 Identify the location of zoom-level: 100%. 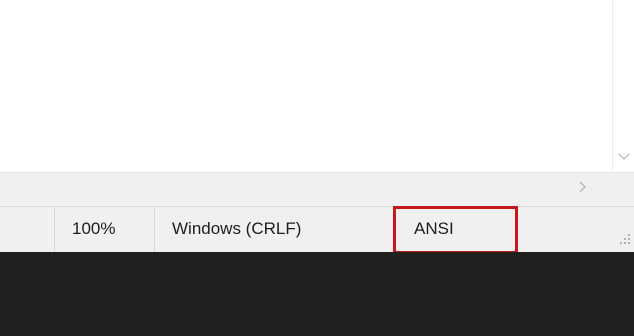
(94, 228).